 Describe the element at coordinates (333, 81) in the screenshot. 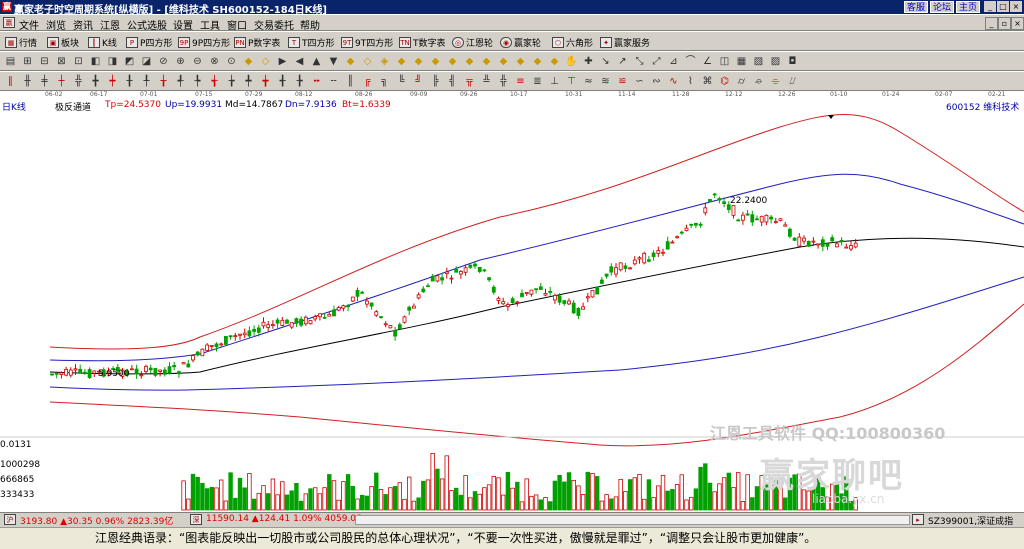

I see `analysis-tool-icon: ╌` at that location.